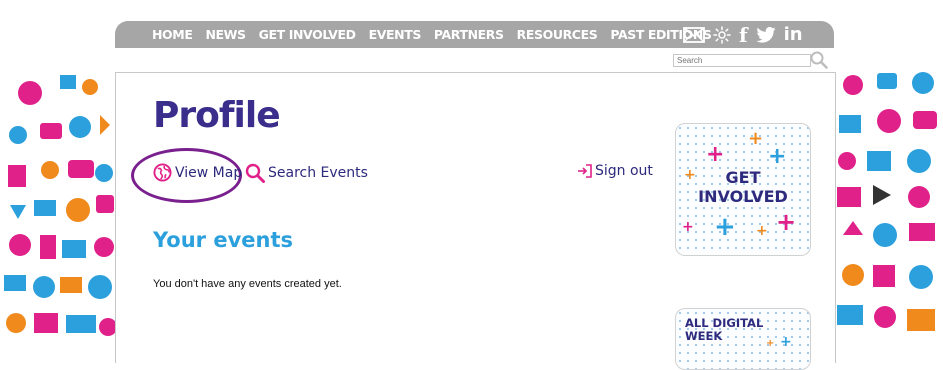 Image resolution: width=943 pixels, height=370 pixels. Describe the element at coordinates (819, 60) in the screenshot. I see `search-icon` at that location.